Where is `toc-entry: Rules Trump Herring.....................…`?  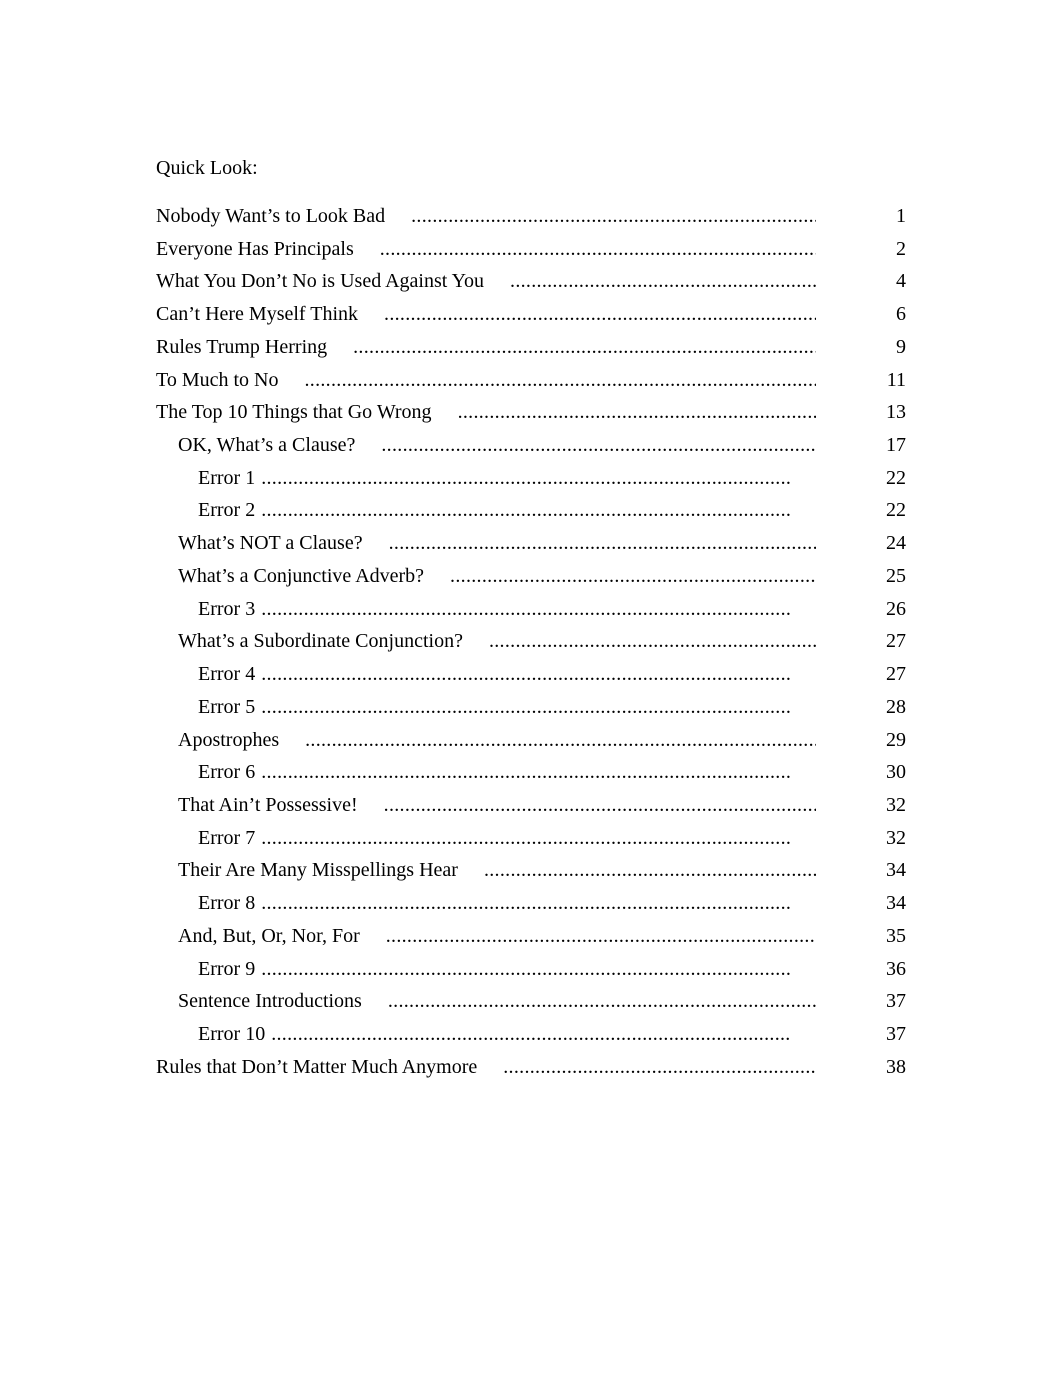 toc-entry: Rules Trump Herring.....................… is located at coordinates (531, 350).